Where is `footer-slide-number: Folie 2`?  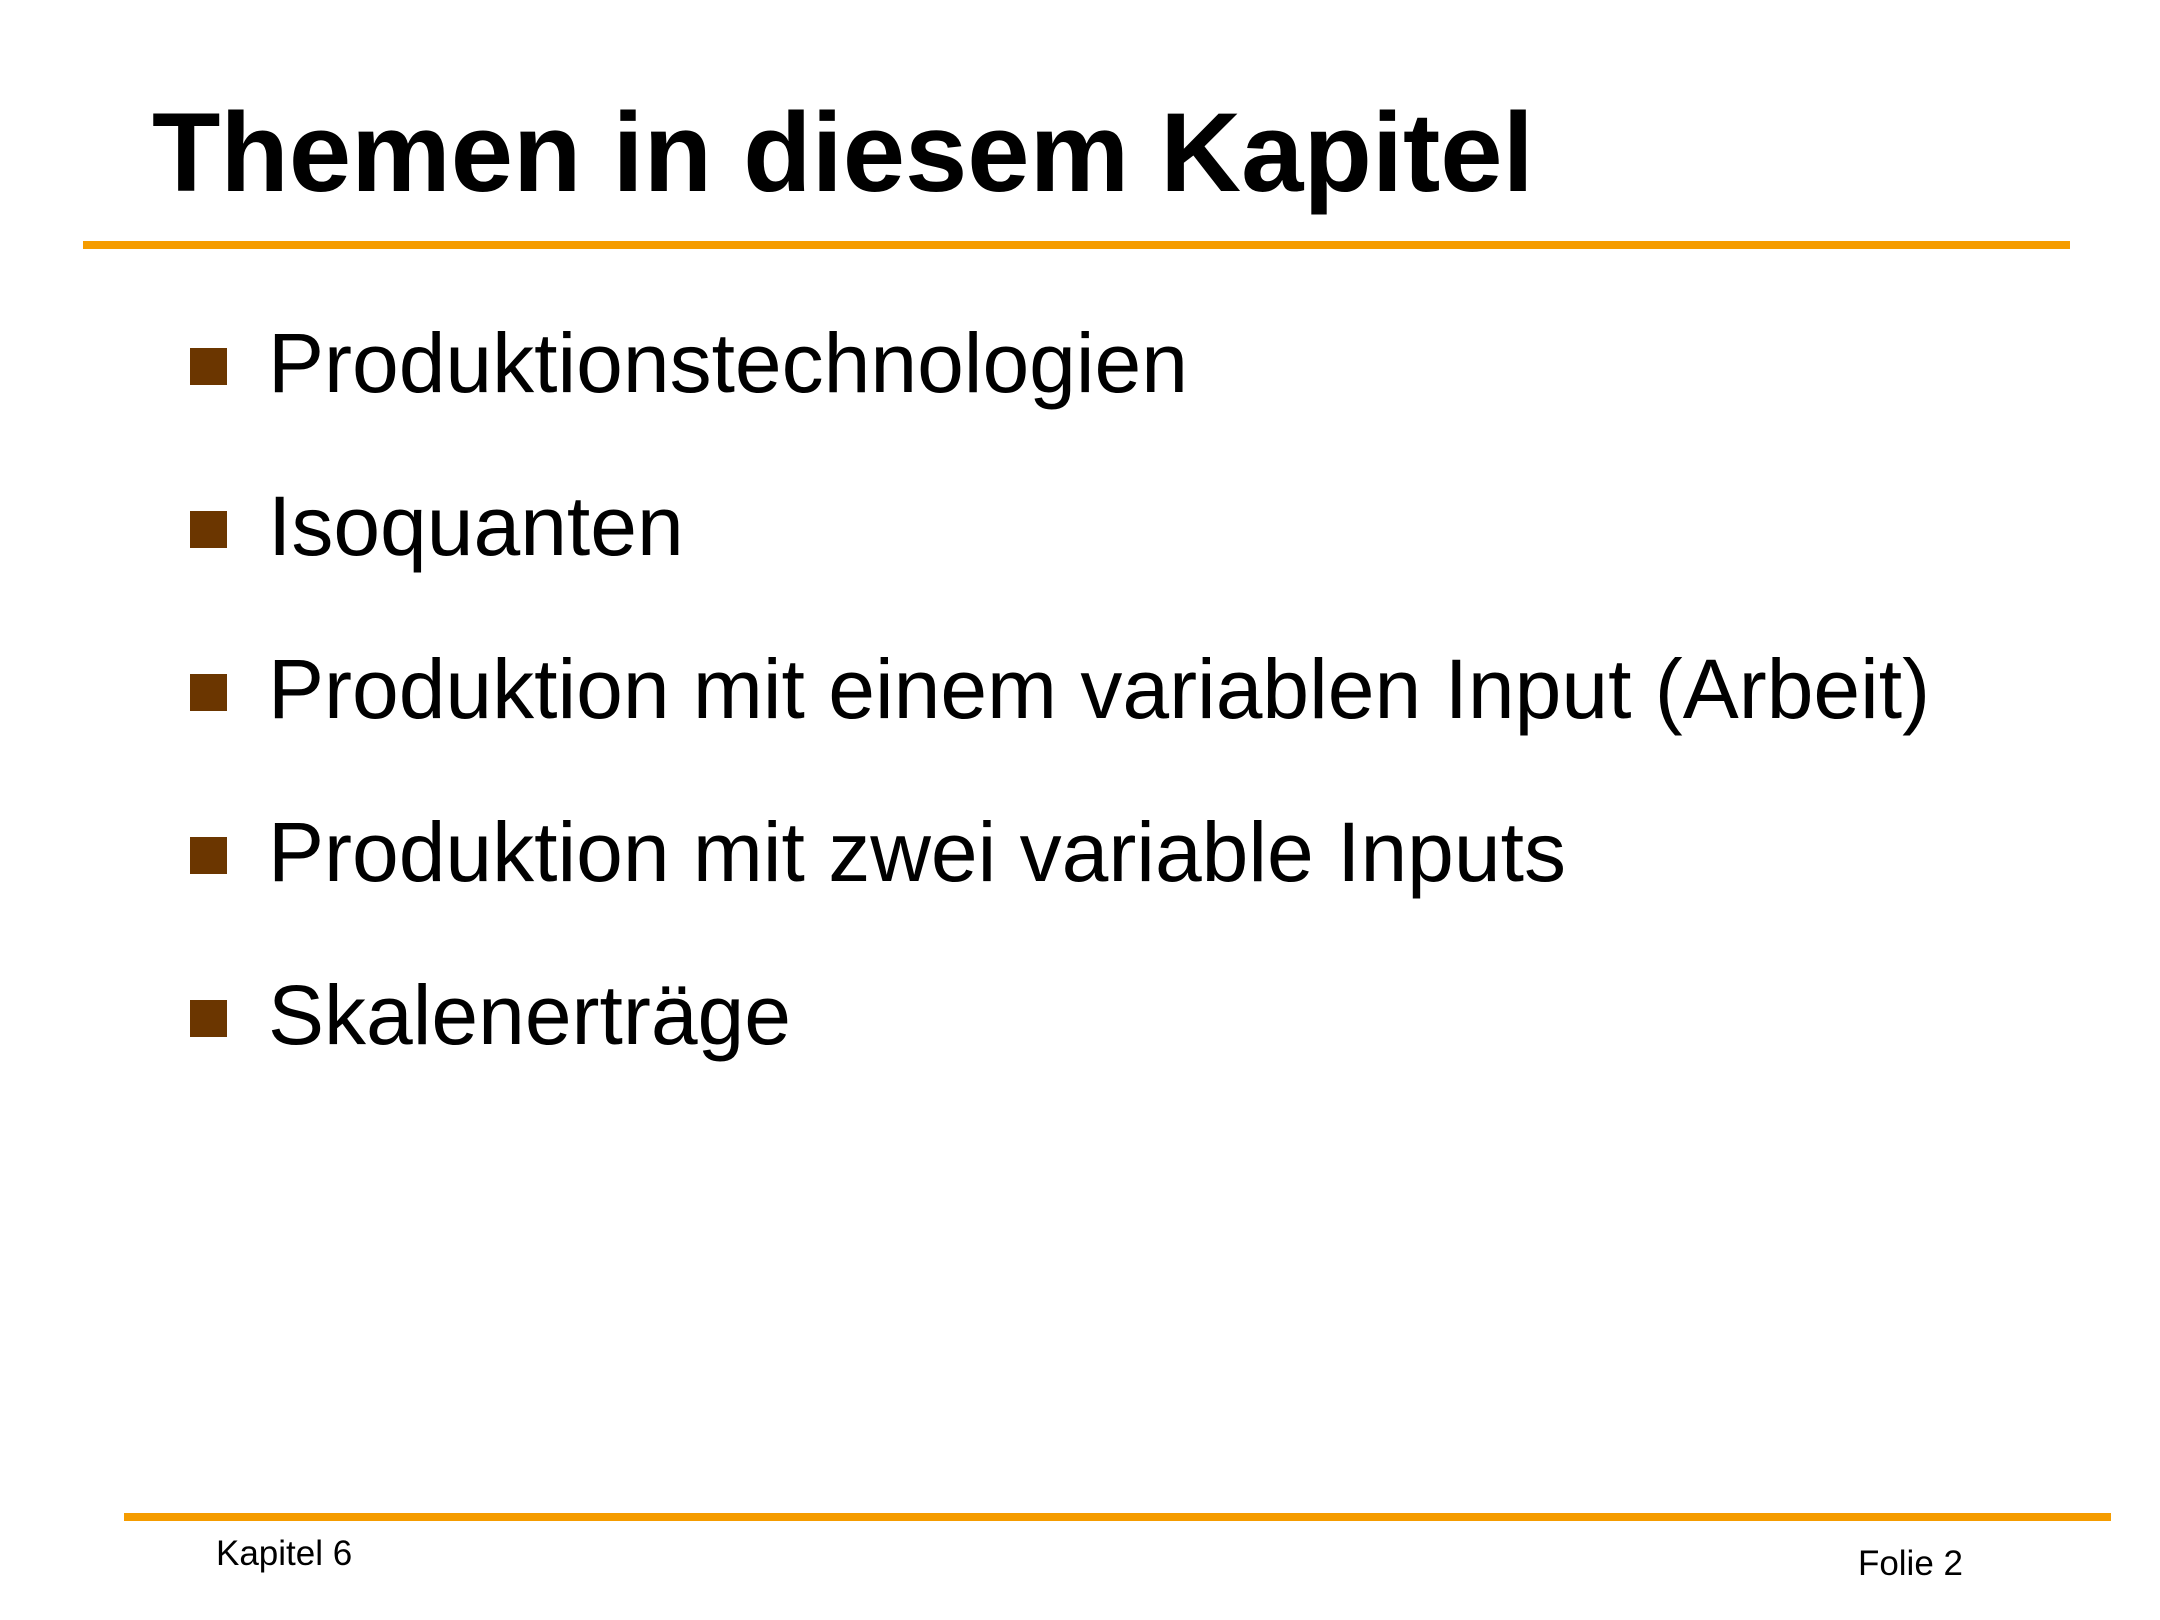
footer-slide-number: Folie 2 is located at coordinates (1910, 1563).